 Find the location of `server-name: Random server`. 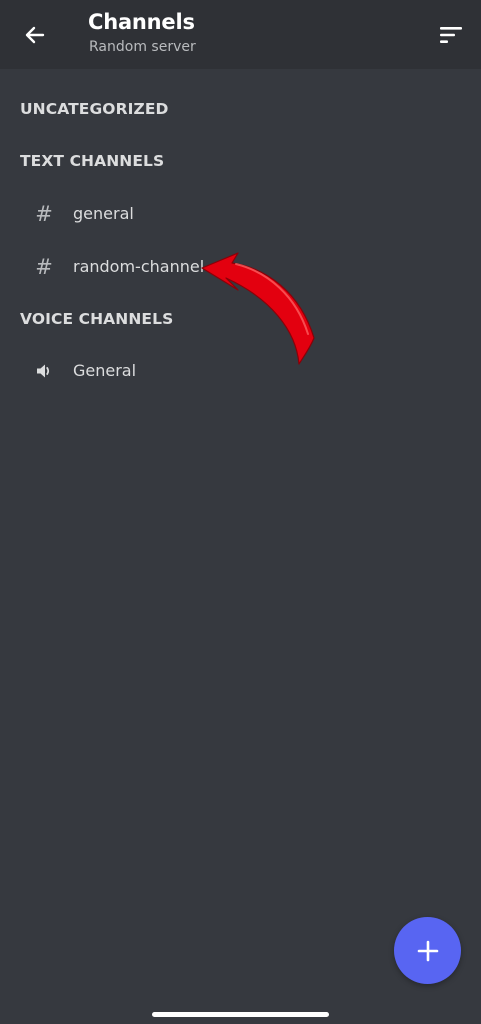

server-name: Random server is located at coordinates (142, 47).